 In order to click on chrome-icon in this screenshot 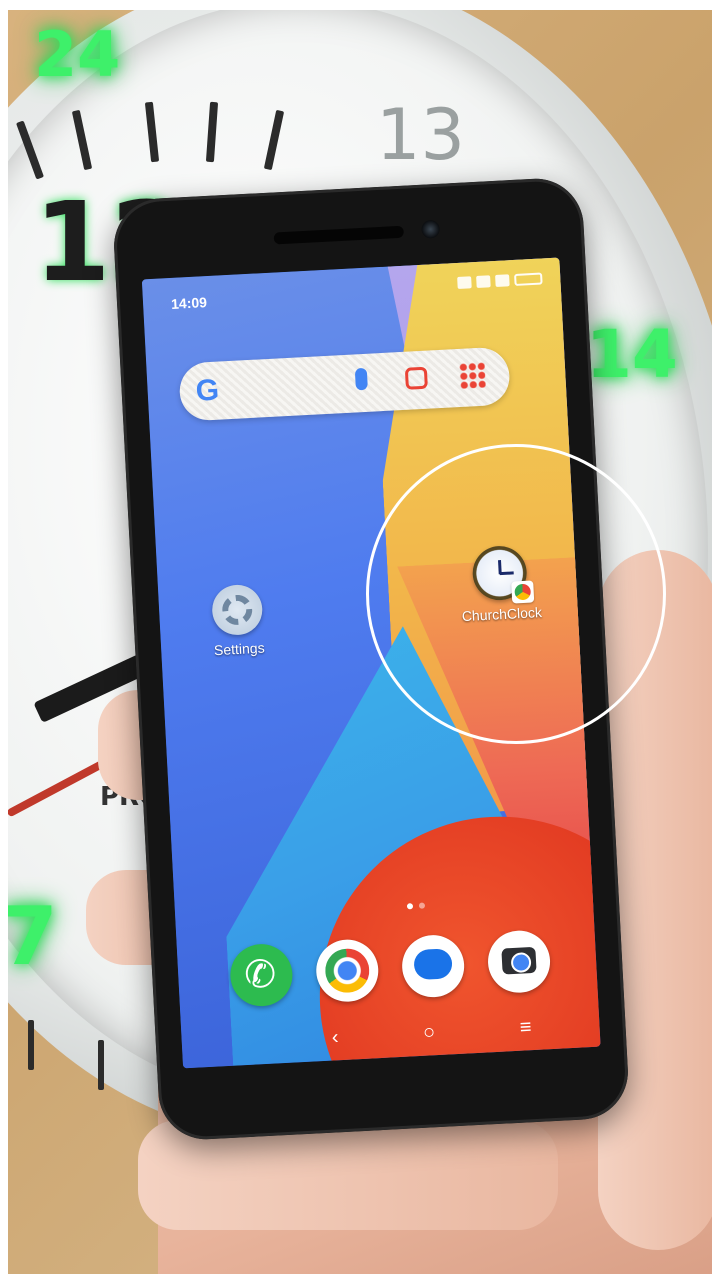, I will do `click(347, 971)`.